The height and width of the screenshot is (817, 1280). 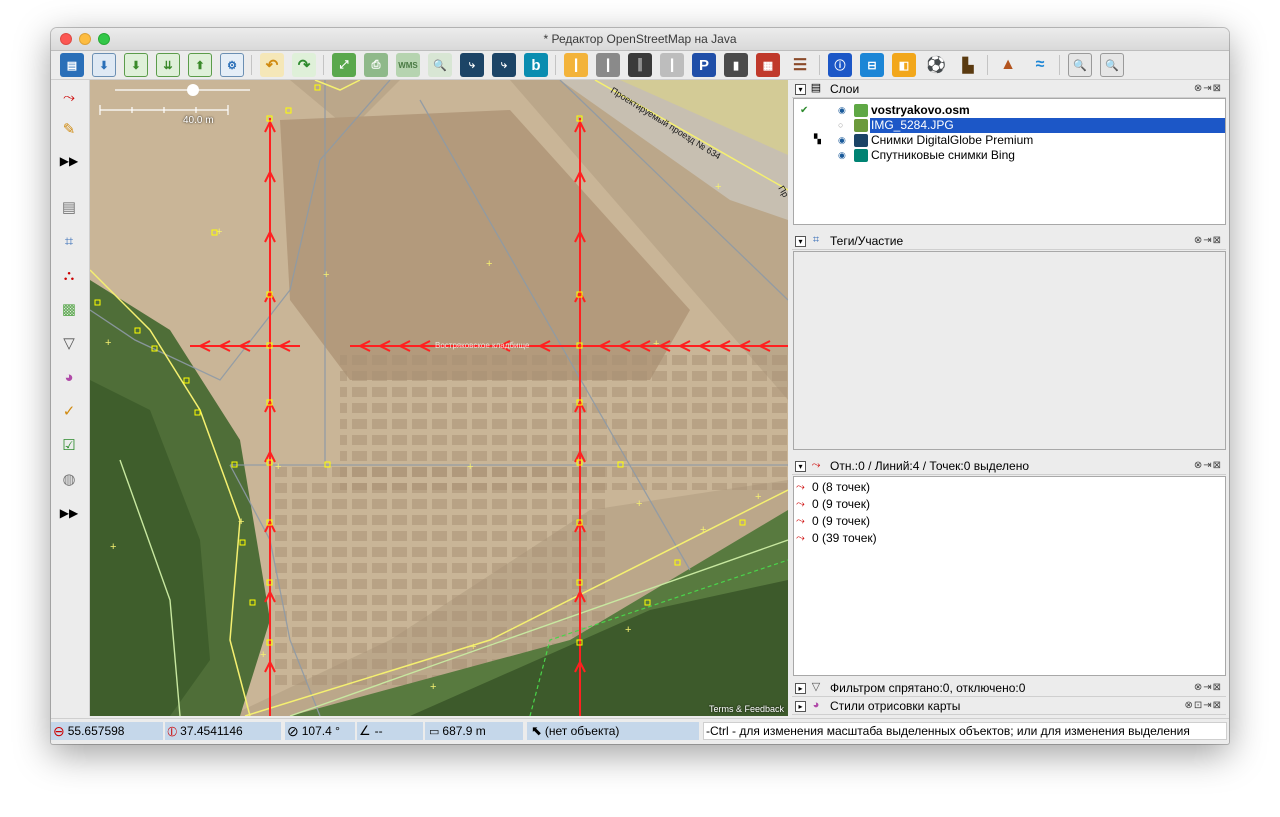 What do you see at coordinates (504, 65) in the screenshot?
I see `imagery2-icon: ⤷` at bounding box center [504, 65].